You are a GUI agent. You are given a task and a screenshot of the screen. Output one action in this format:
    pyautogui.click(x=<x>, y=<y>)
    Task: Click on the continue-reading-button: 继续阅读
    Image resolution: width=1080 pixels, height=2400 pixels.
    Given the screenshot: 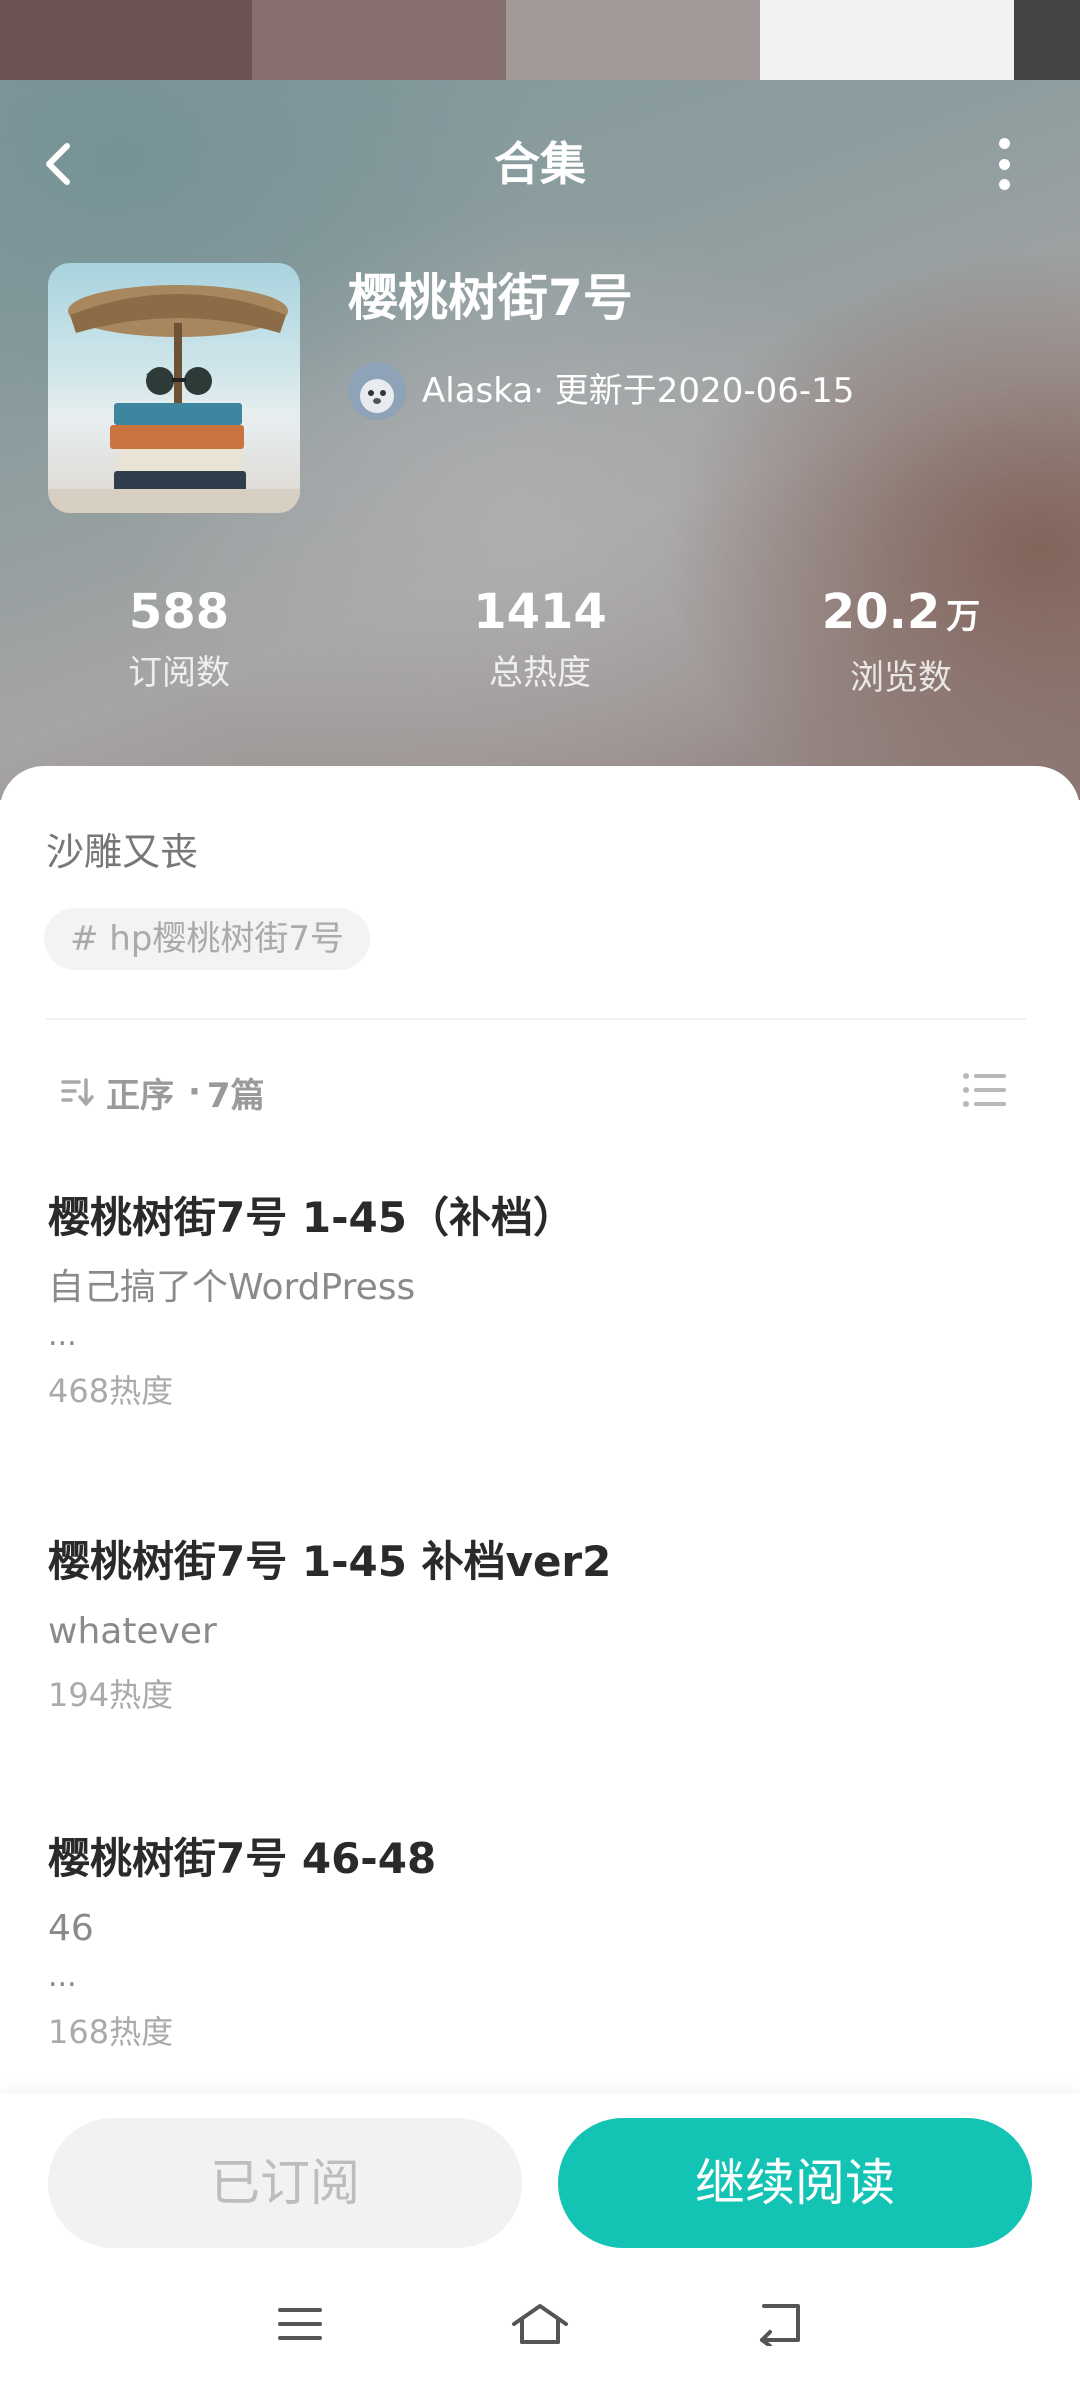 What is the action you would take?
    pyautogui.click(x=795, y=2183)
    